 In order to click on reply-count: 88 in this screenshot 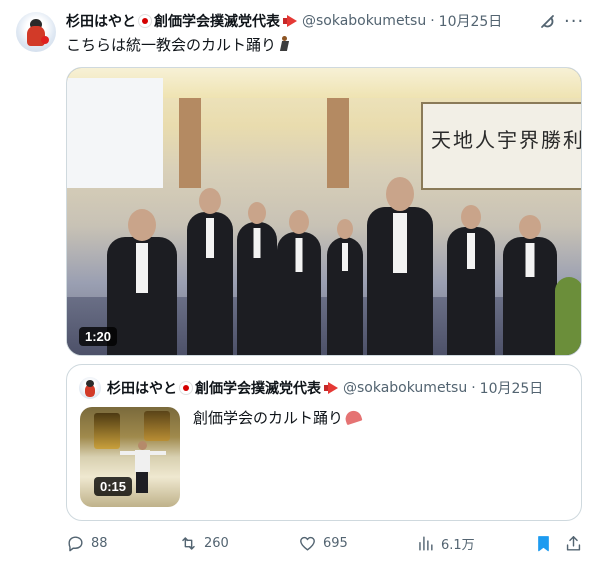, I will do `click(99, 543)`.